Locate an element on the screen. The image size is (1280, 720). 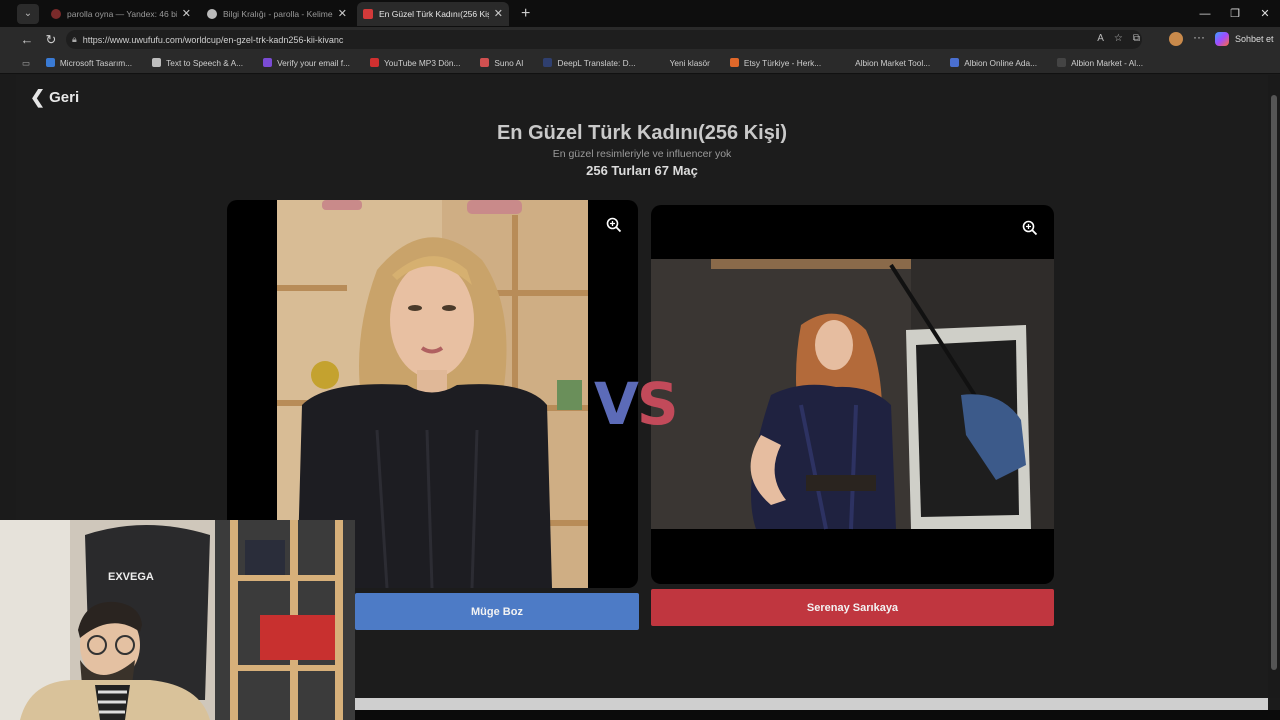
bookmark-item: DeepL Translate is located at coordinates (589, 62).